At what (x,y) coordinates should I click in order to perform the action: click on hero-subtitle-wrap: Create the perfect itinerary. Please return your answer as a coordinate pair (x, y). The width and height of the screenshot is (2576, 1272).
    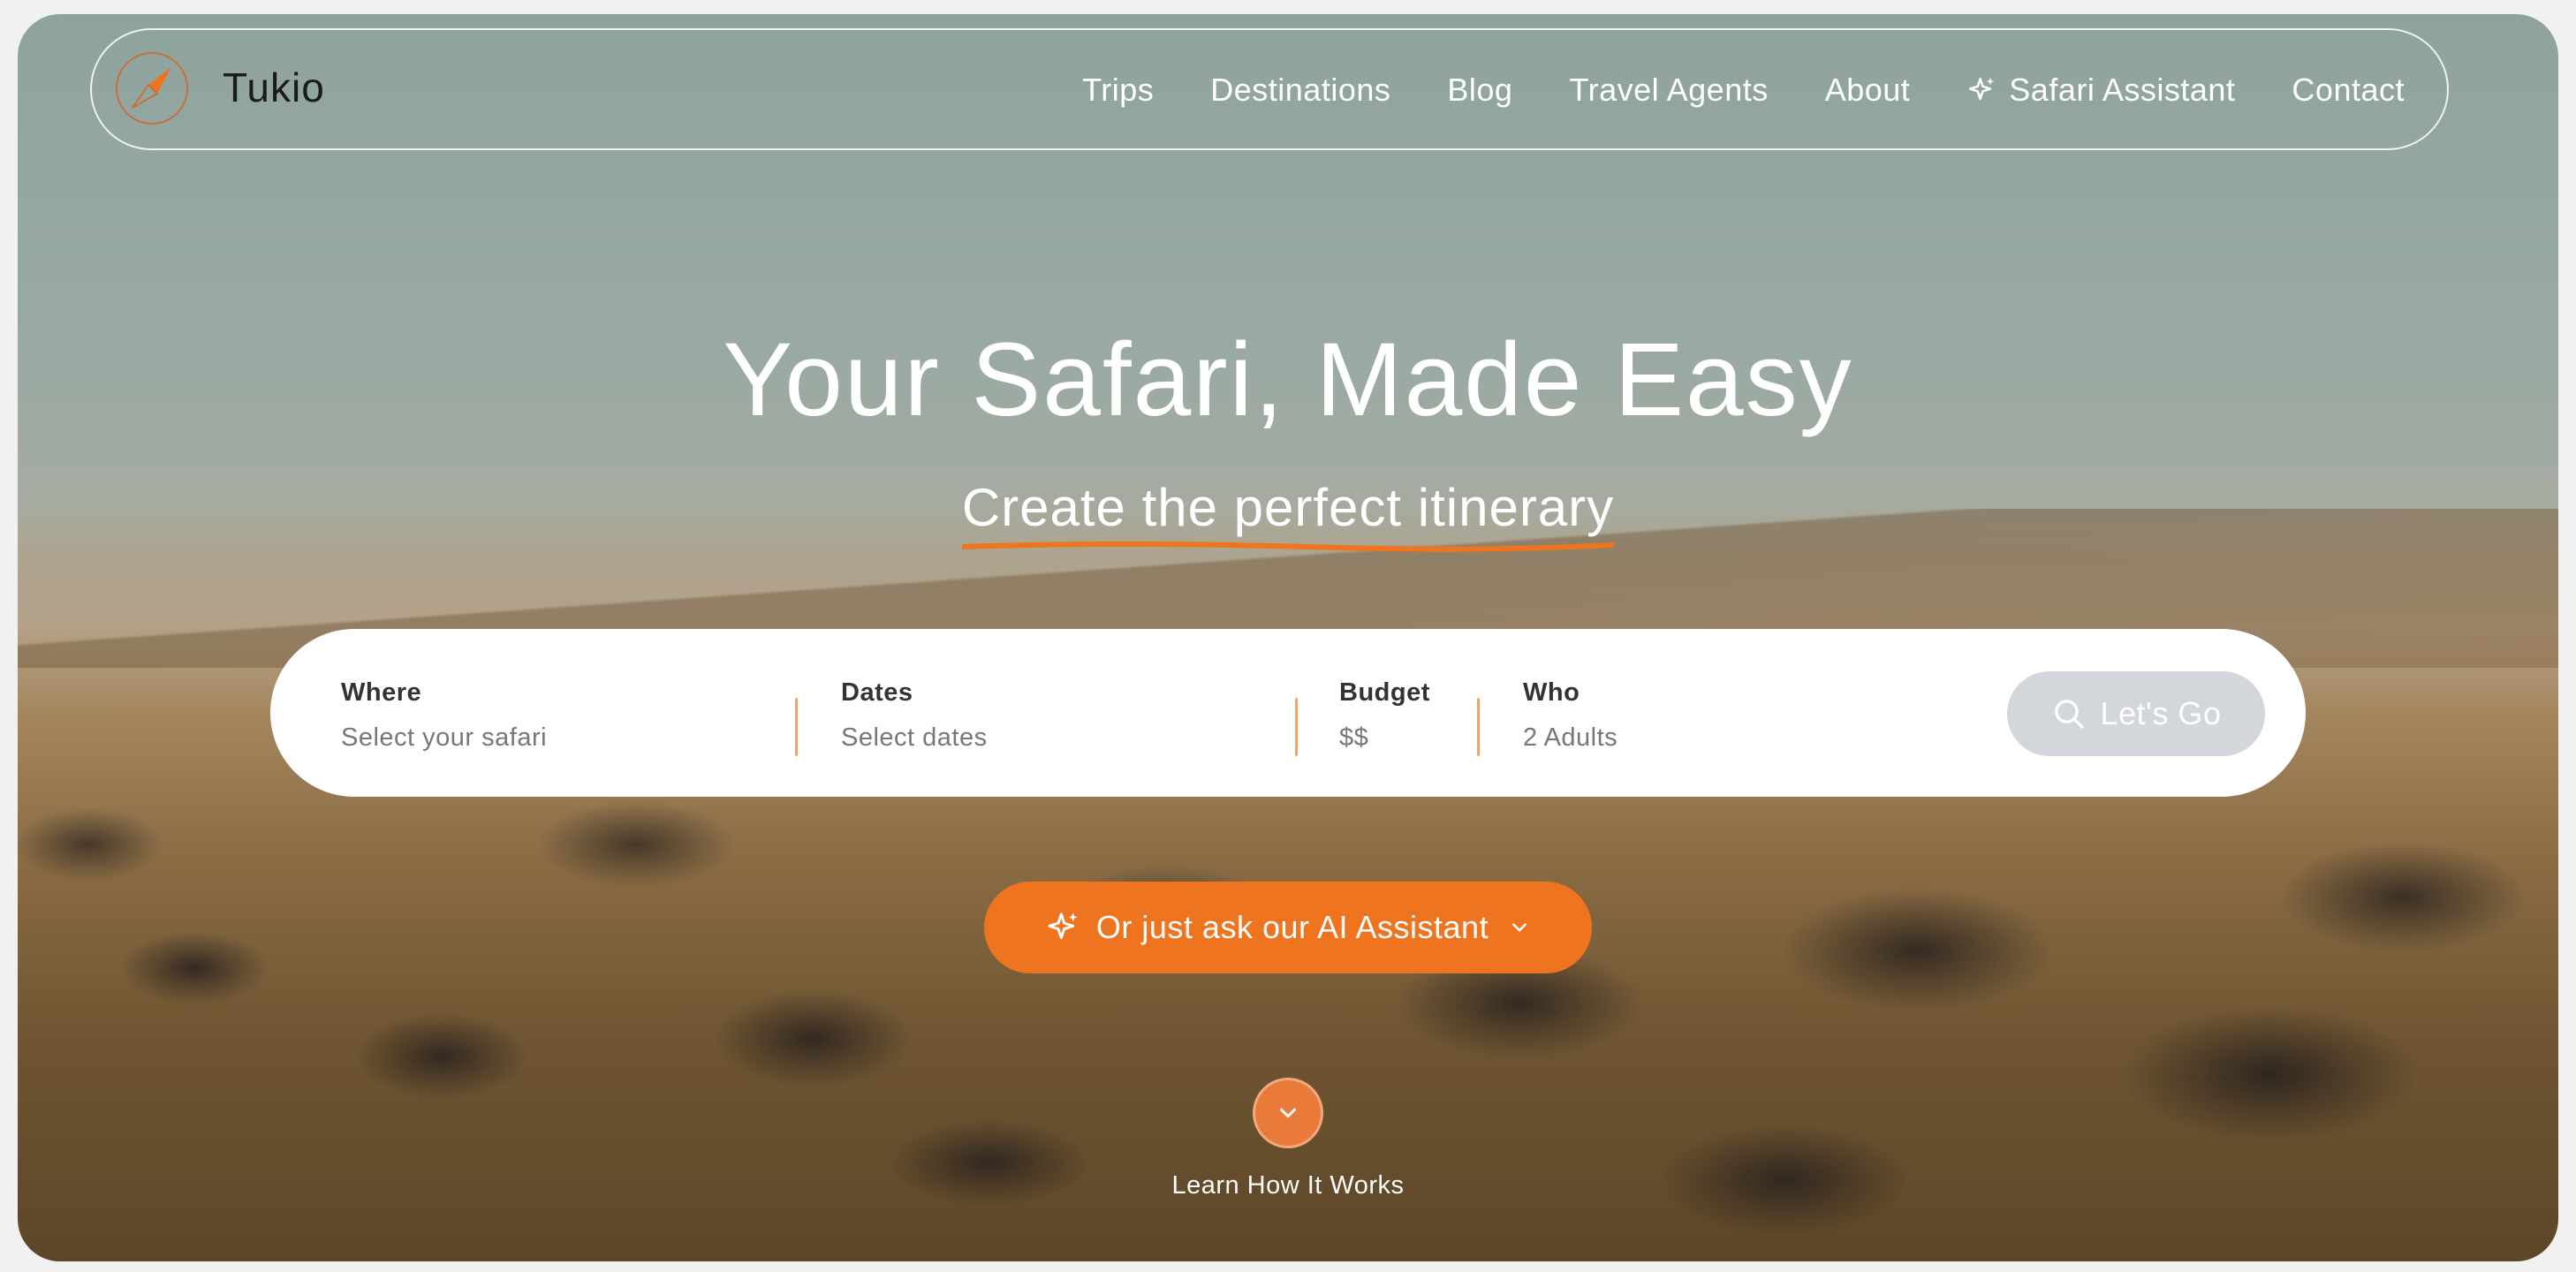
    Looking at the image, I should click on (1288, 514).